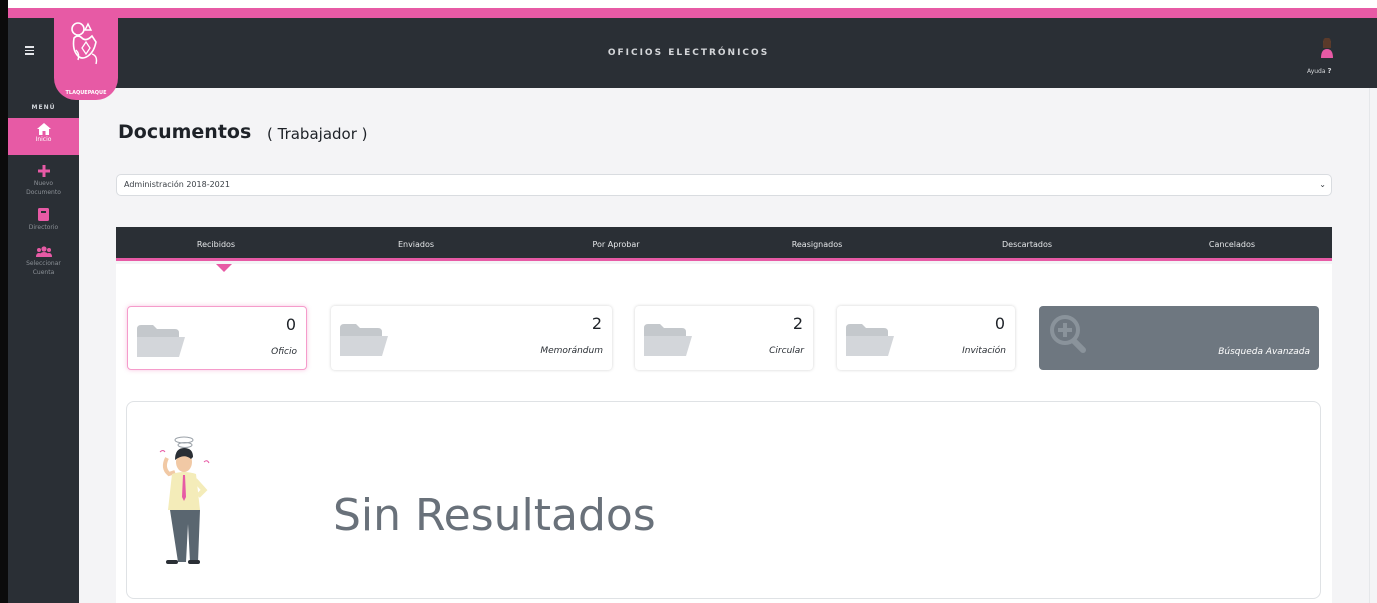 Image resolution: width=1377 pixels, height=603 pixels. What do you see at coordinates (43, 223) in the screenshot?
I see `sidebar-item-directorio: Directorio` at bounding box center [43, 223].